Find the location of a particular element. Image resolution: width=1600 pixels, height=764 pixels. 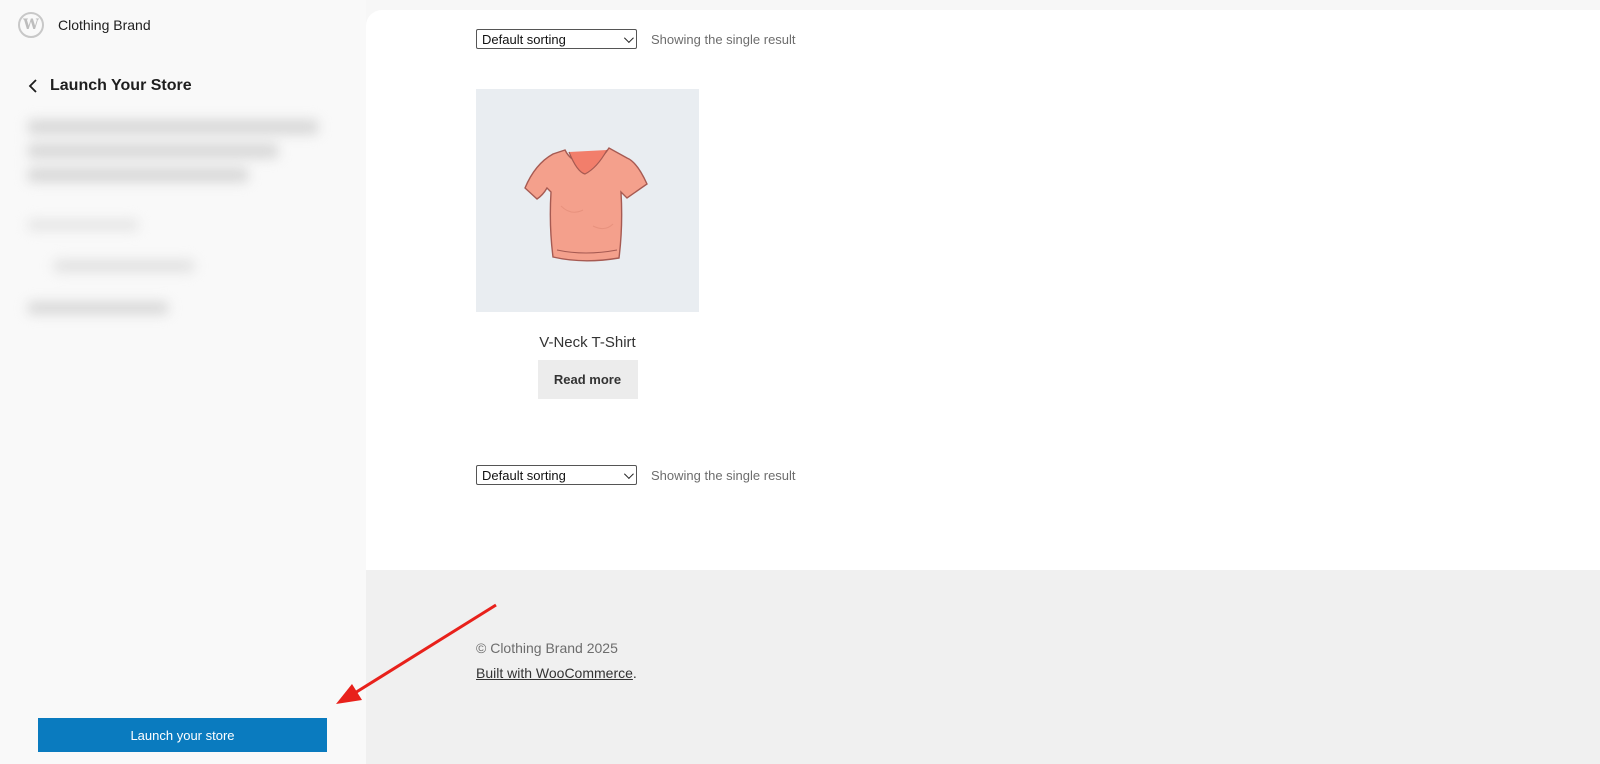

site-name: Clothing Brand is located at coordinates (104, 25).